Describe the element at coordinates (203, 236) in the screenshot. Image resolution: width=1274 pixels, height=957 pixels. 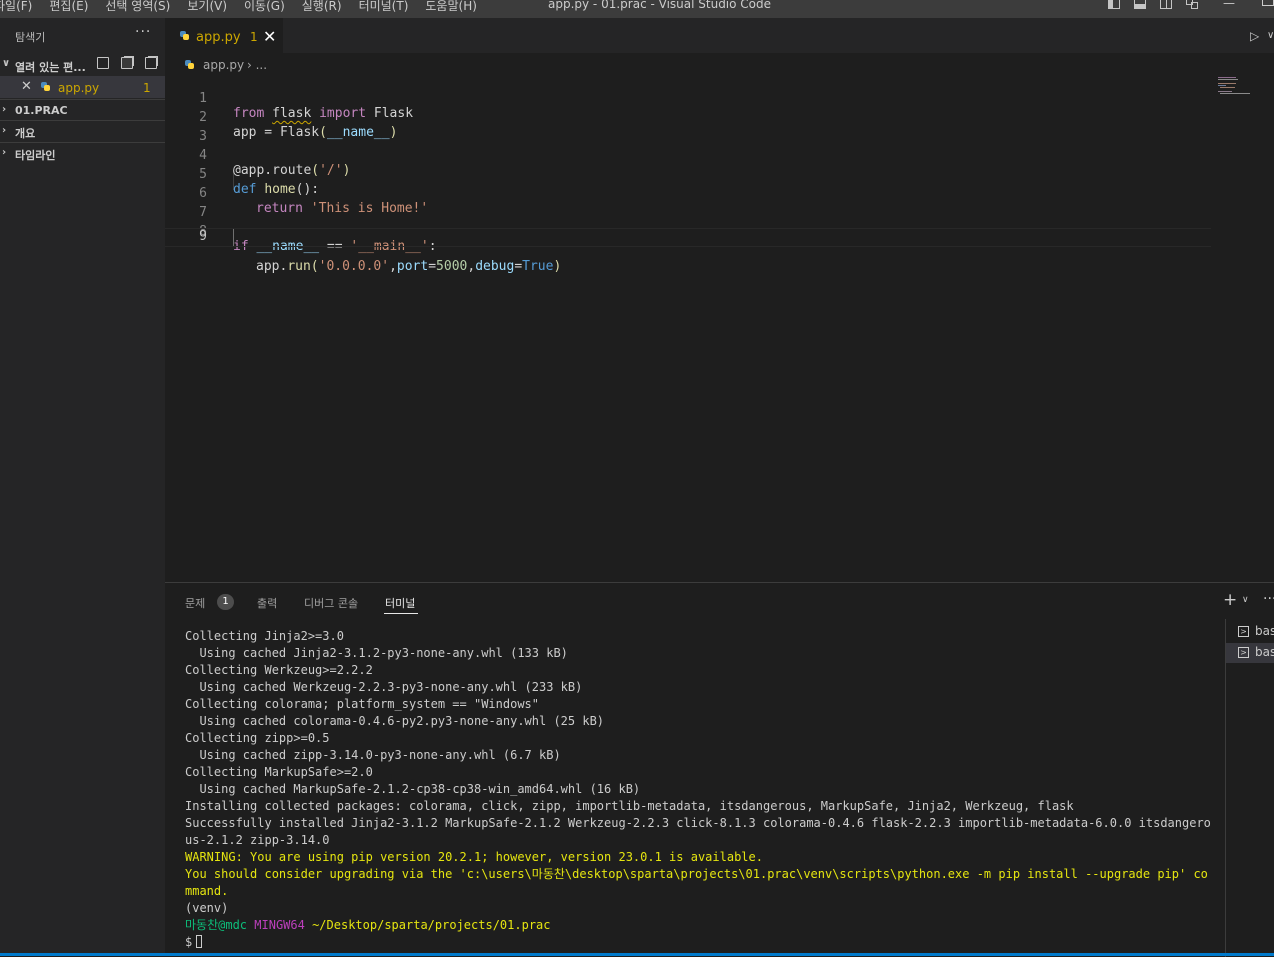
I see `line-number: 9` at that location.